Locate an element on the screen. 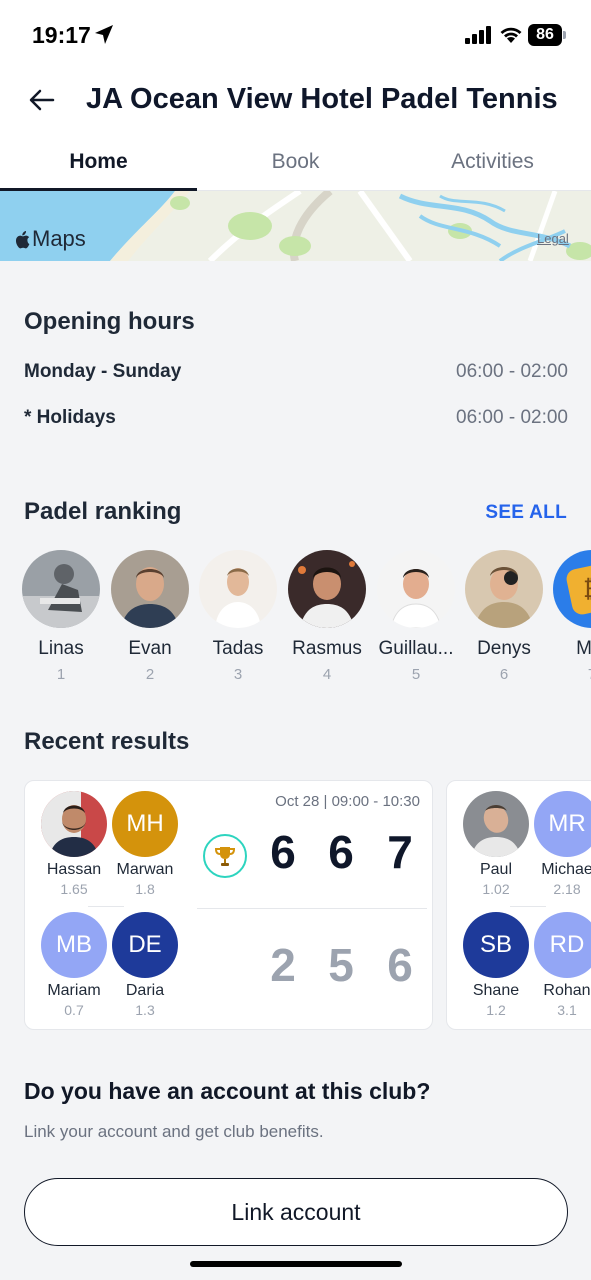  hours-row: * Holidays 06:00 - 02:00 is located at coordinates (296, 418).